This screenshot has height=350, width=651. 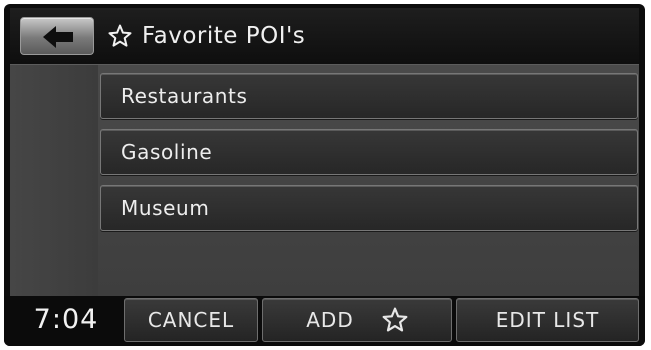 I want to click on bottom-bar: 7:04 CANCEL ADD EDIT LIST, so click(x=324, y=321).